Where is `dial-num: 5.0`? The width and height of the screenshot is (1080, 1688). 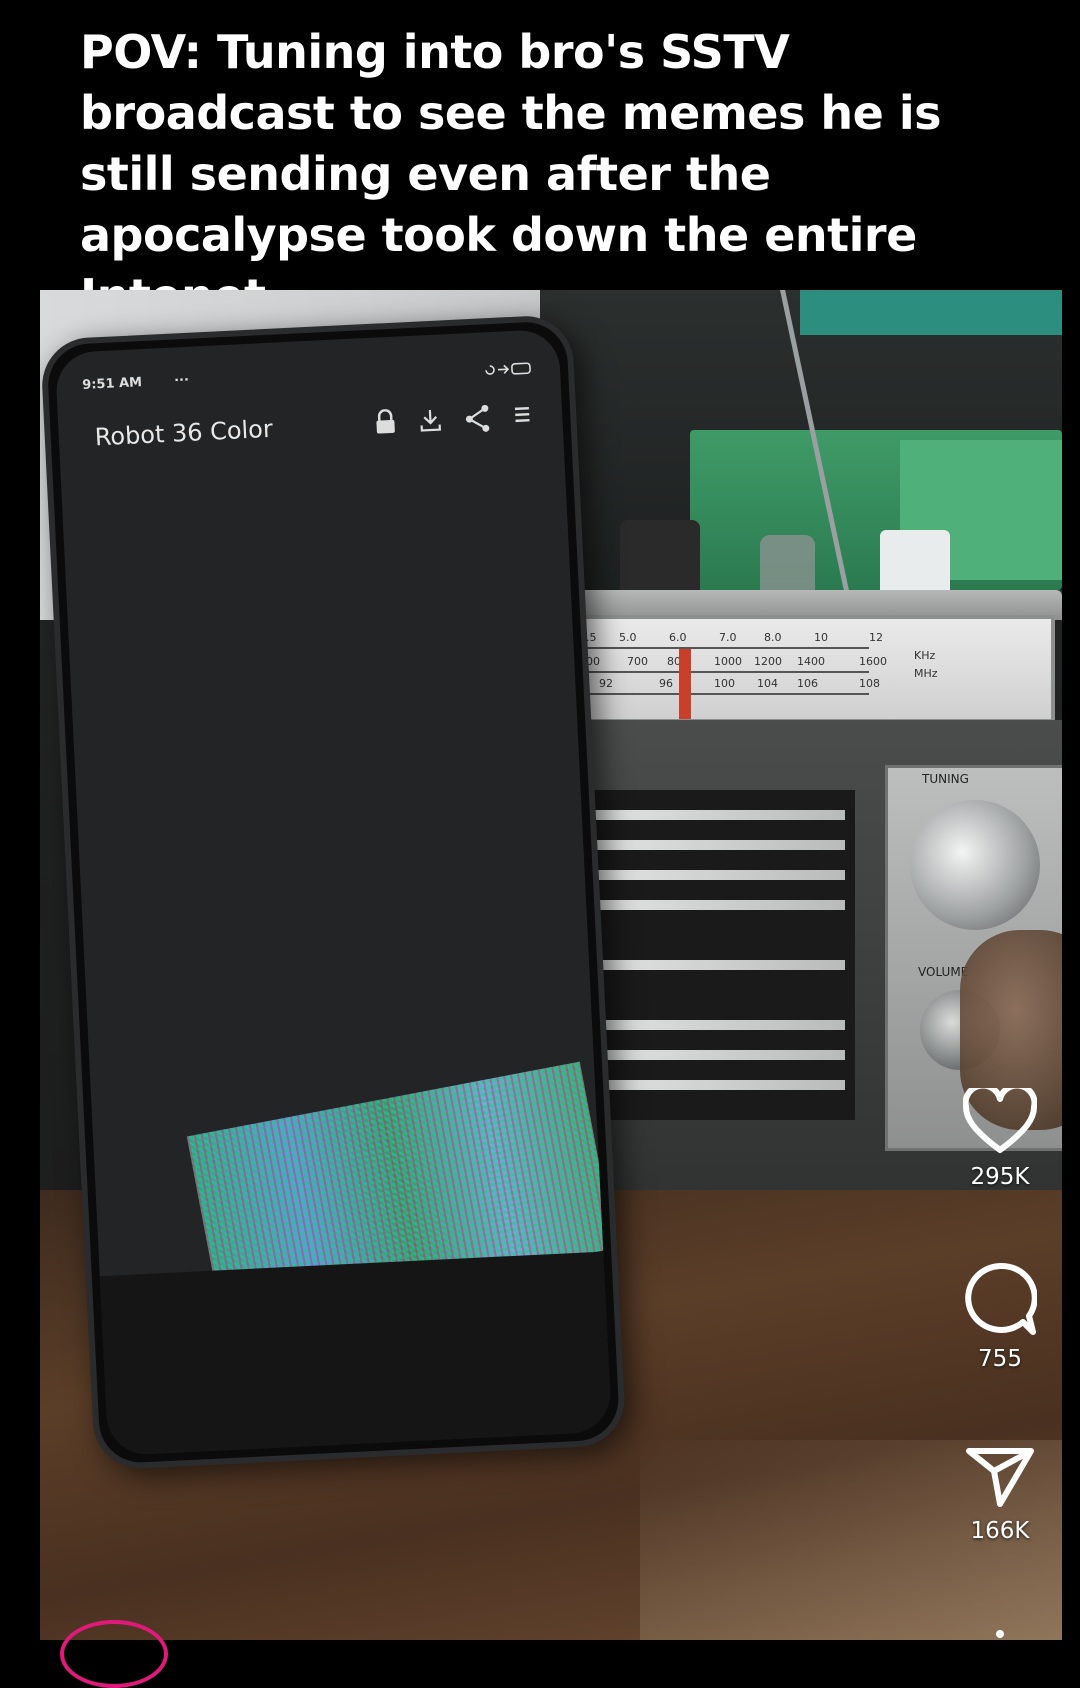 dial-num: 5.0 is located at coordinates (628, 637).